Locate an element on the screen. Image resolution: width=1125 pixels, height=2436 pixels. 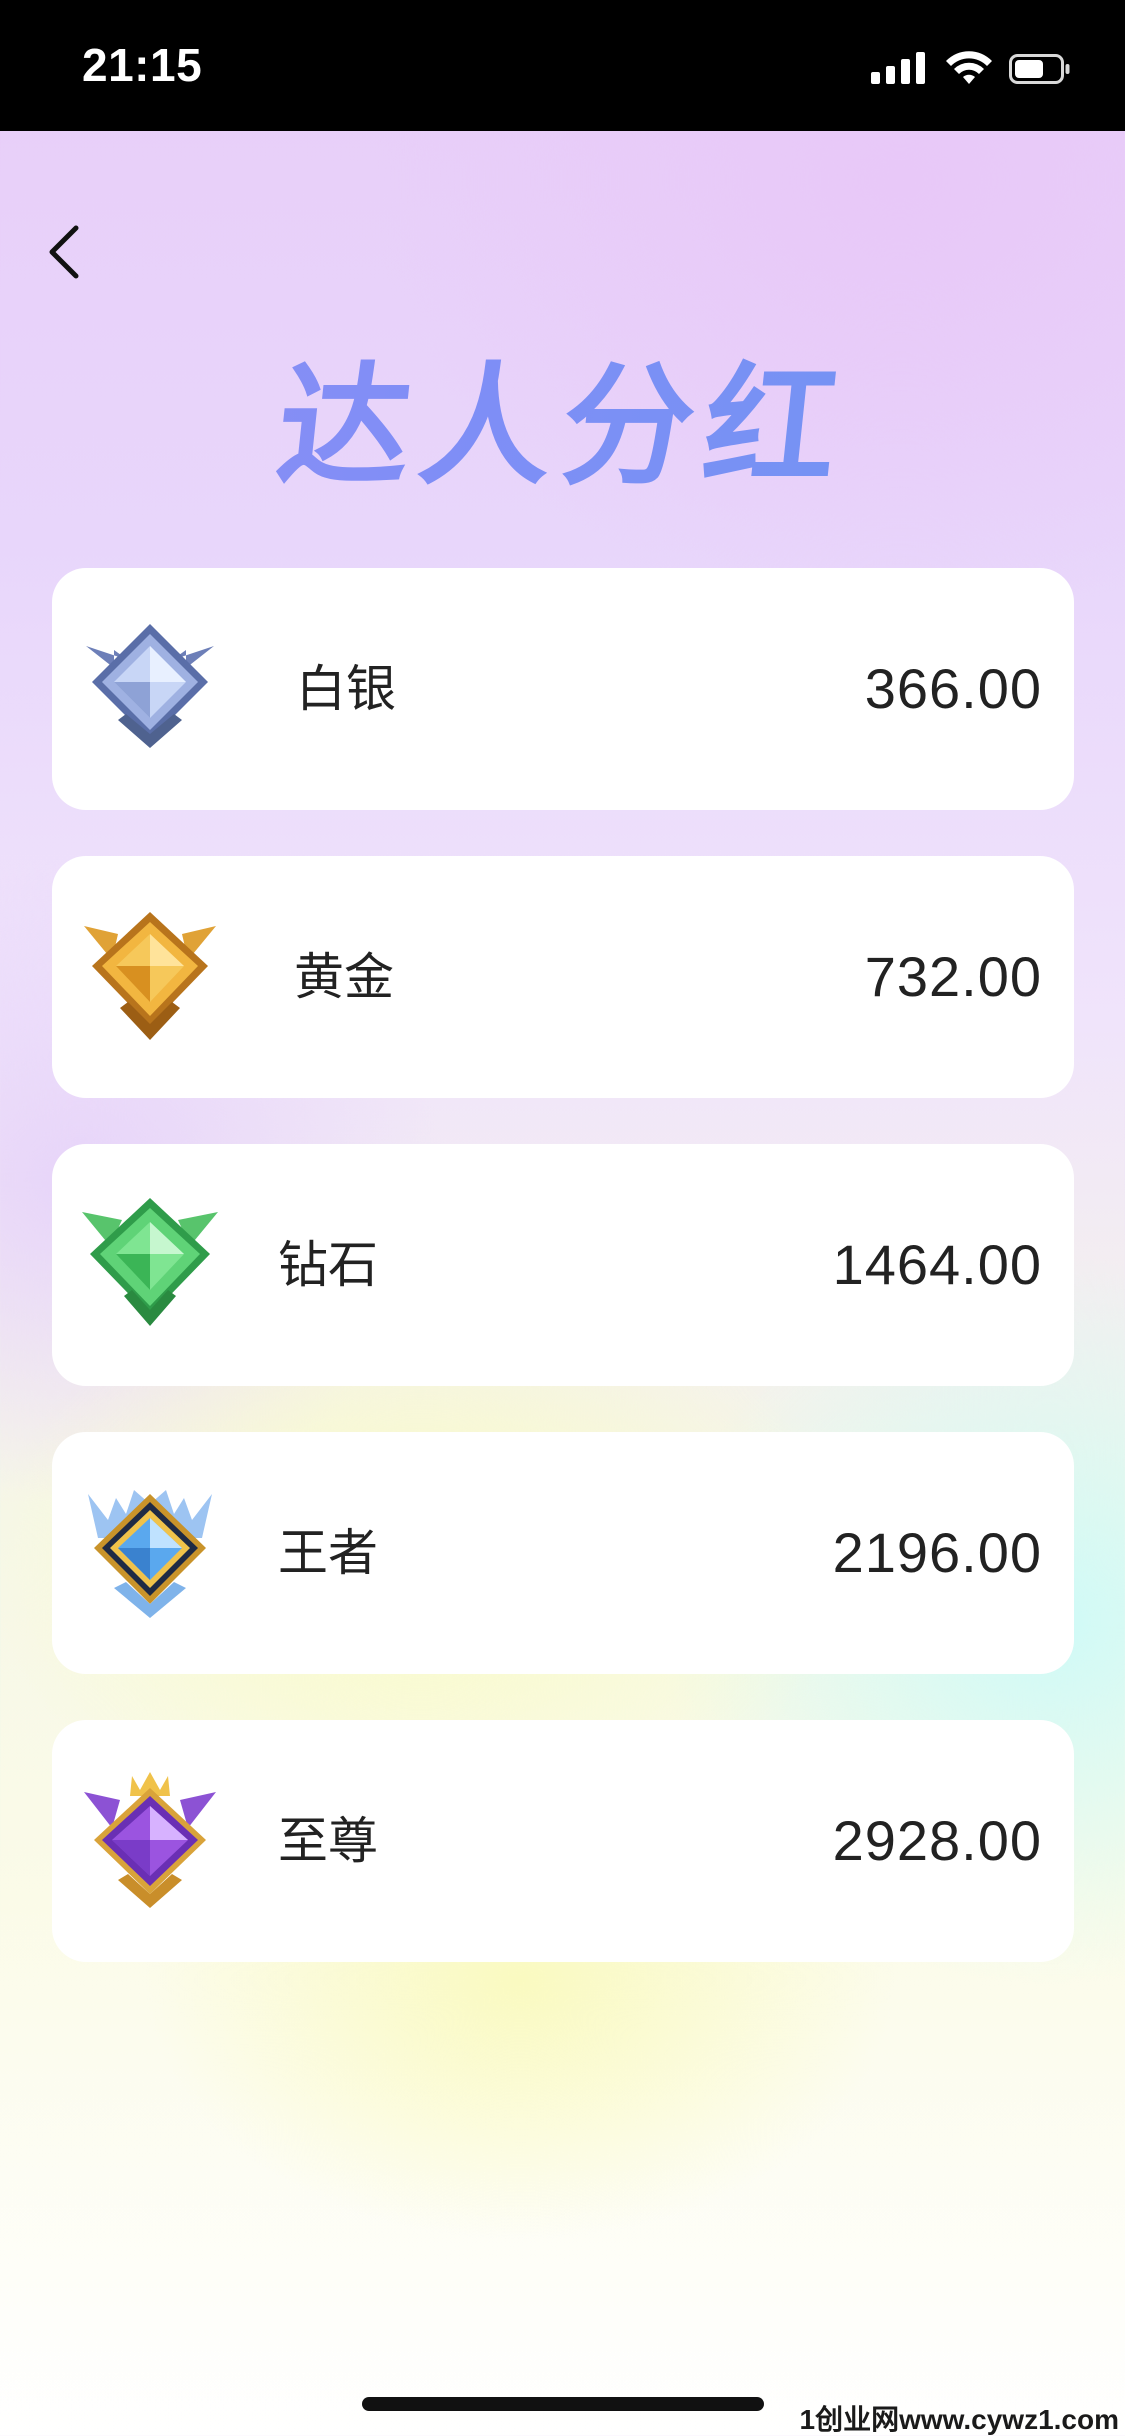
battery-icon is located at coordinates (1039, 69).